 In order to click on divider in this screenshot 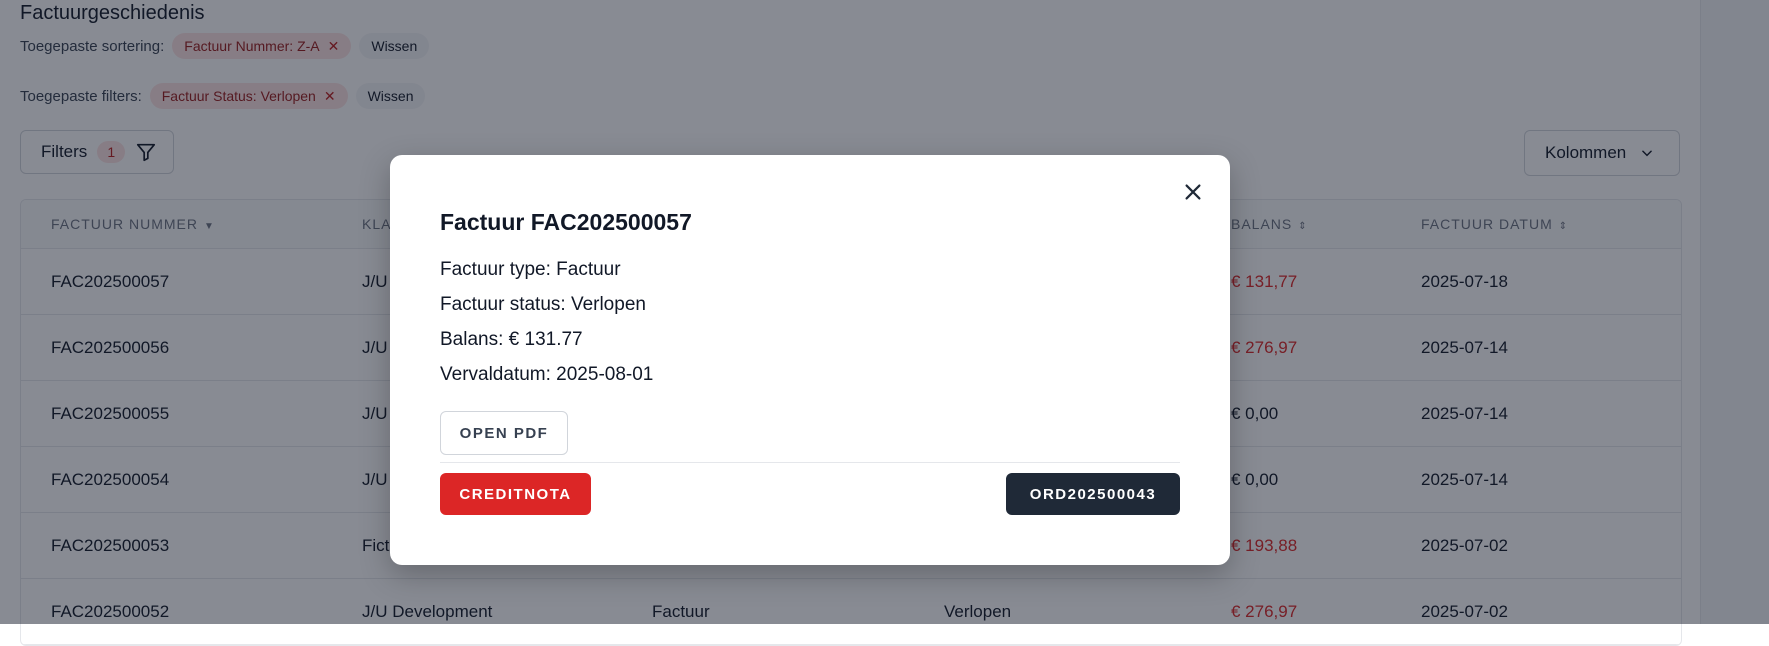, I will do `click(810, 462)`.